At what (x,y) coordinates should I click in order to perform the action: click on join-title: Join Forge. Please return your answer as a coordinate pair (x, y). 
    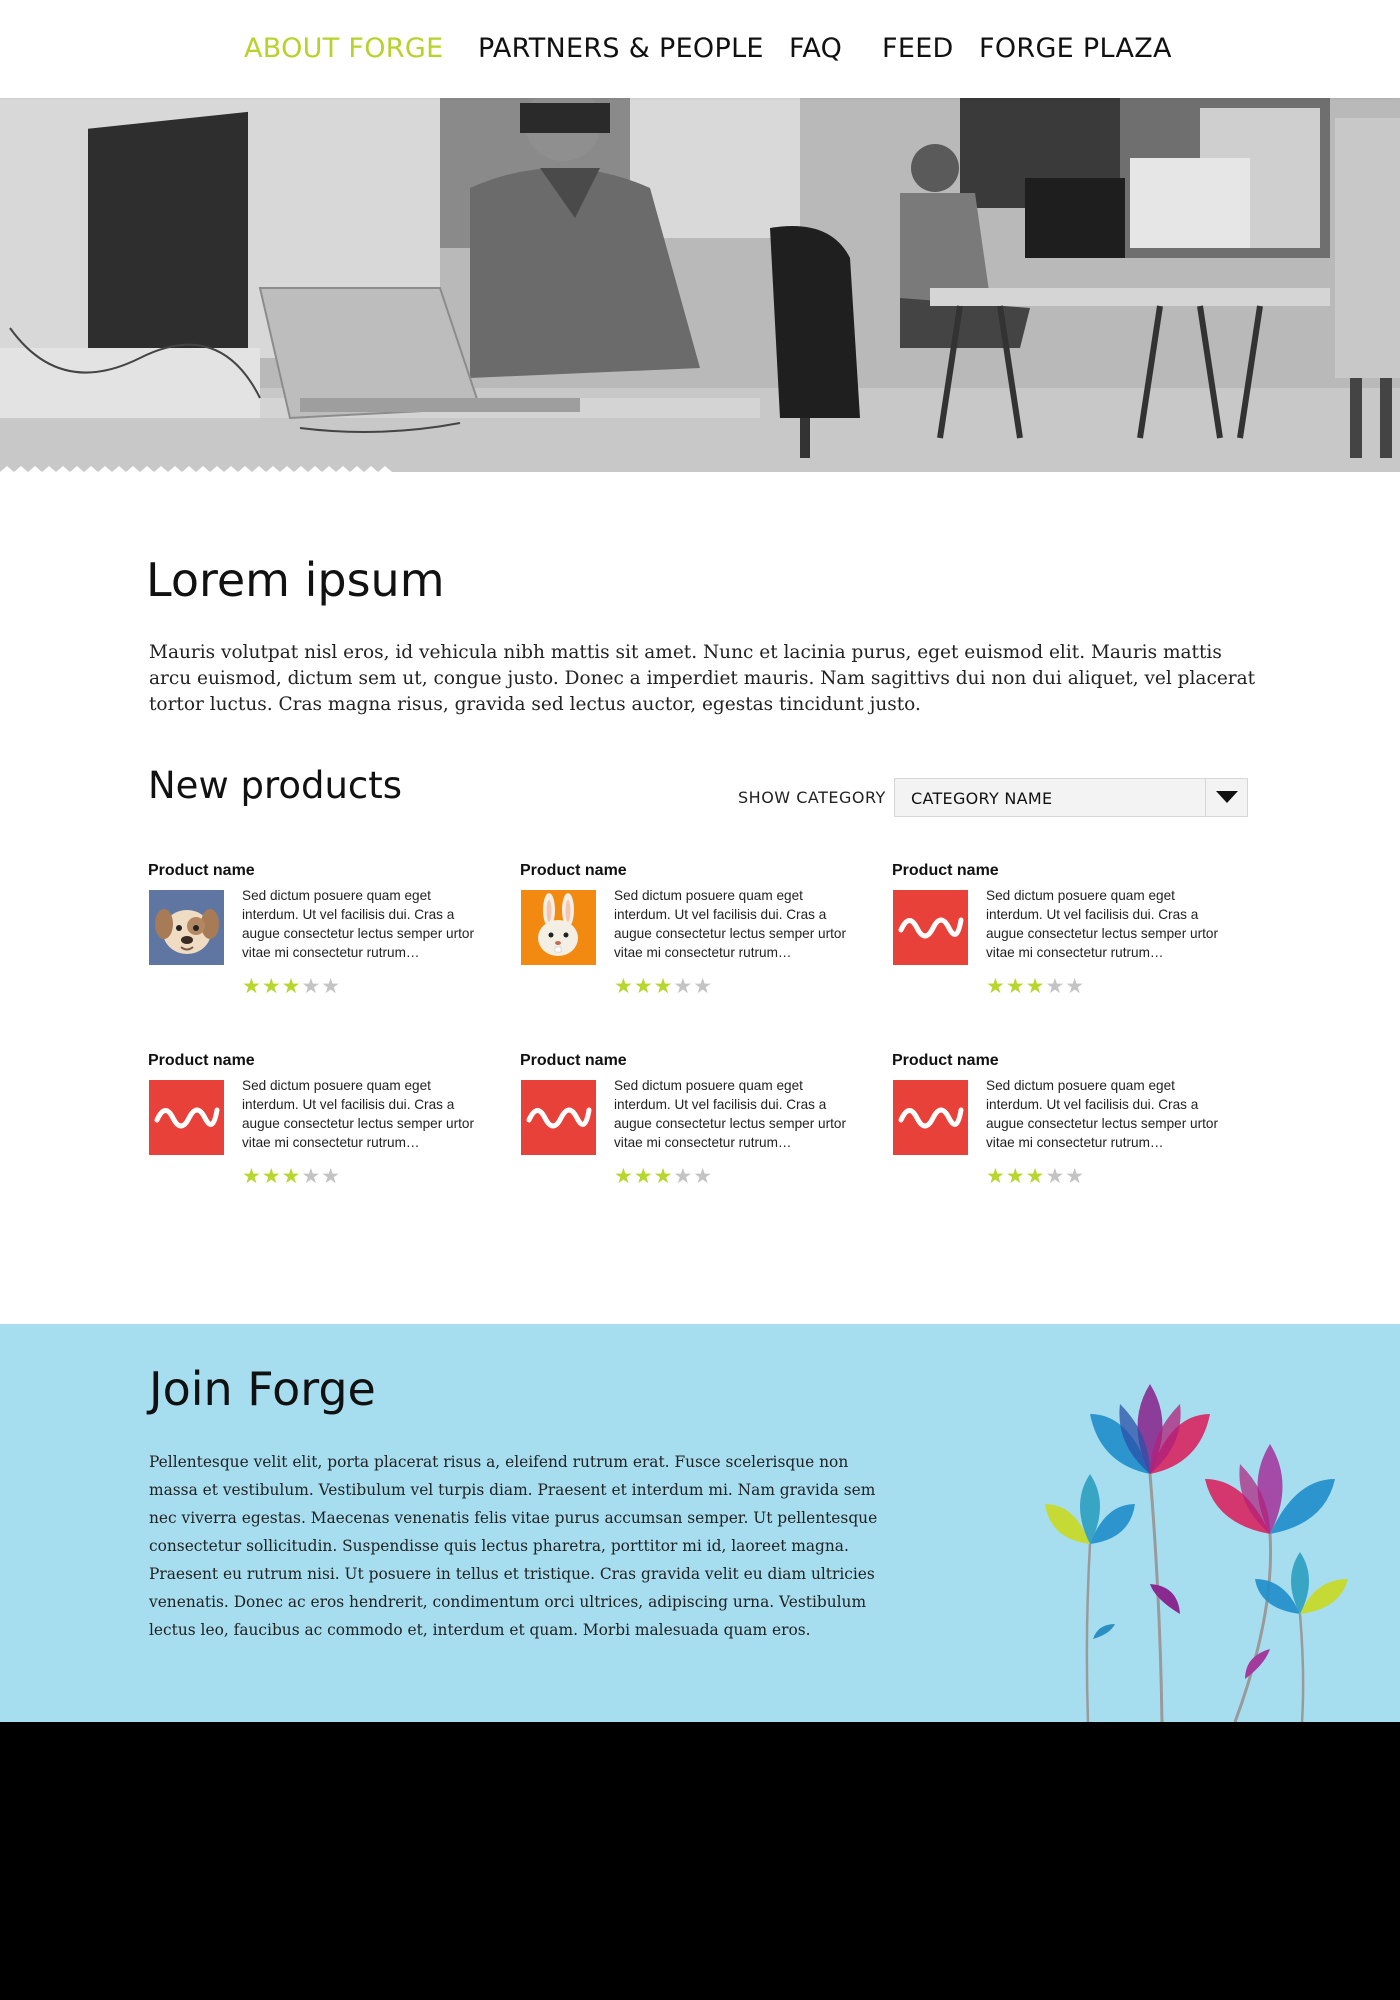
    Looking at the image, I should click on (262, 1389).